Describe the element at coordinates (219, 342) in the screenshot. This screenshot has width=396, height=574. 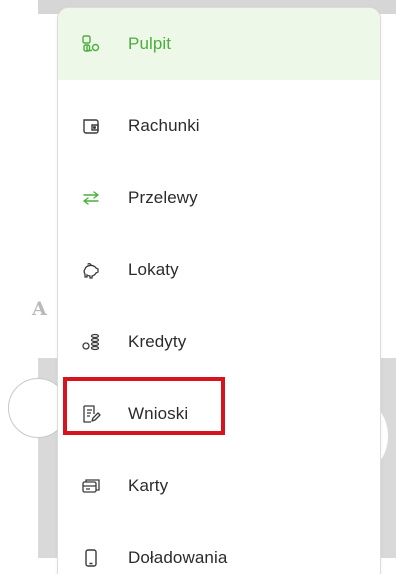
I see `menu-item-kredyty: Kredyty` at that location.